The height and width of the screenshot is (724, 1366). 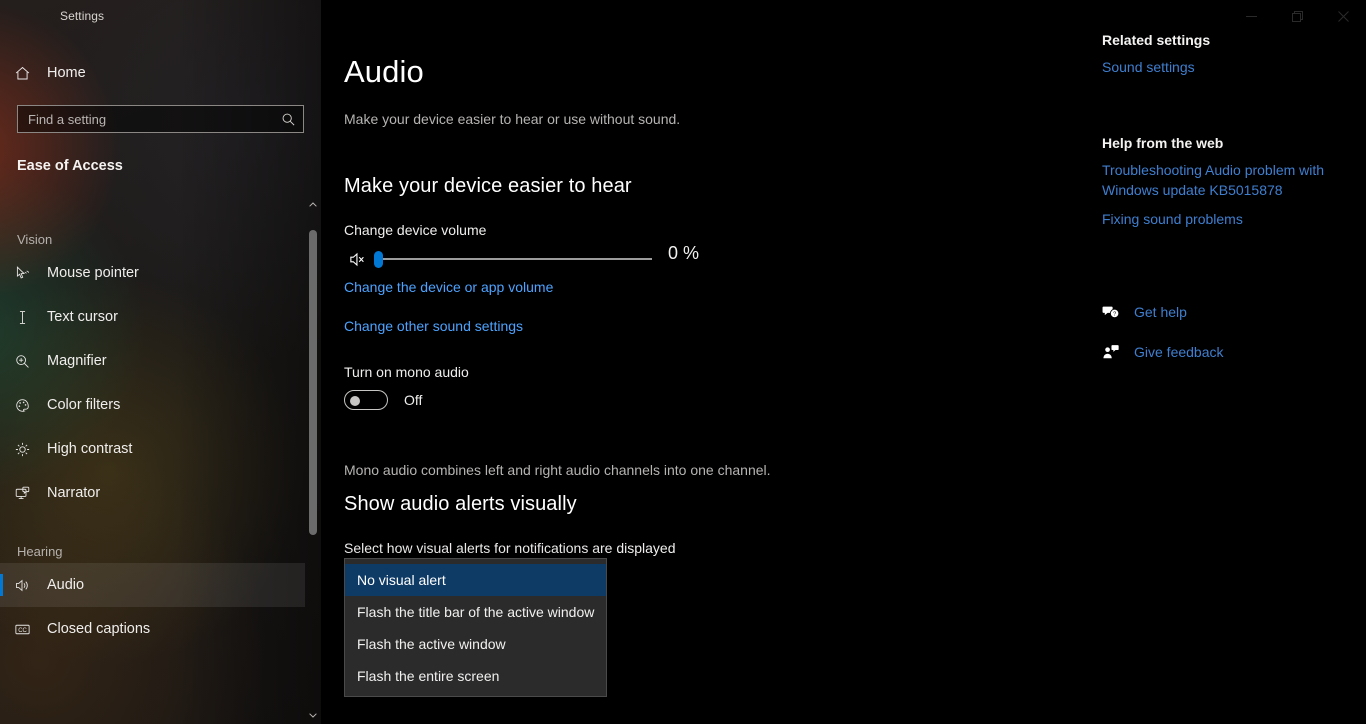 I want to click on sidebar-app-title: Ease of Access, so click(x=70, y=166).